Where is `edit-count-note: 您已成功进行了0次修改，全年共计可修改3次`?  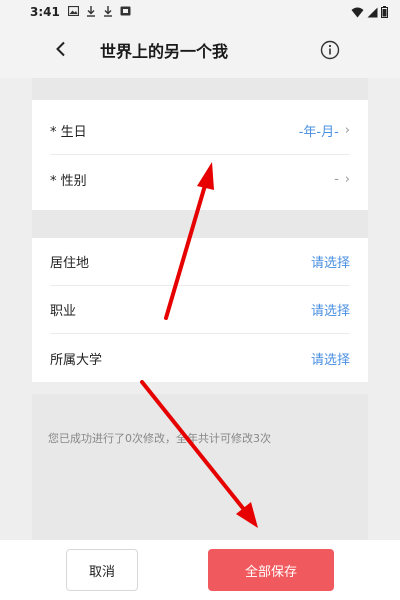 edit-count-note: 您已成功进行了0次修改，全年共计可修改3次 is located at coordinates (159, 438).